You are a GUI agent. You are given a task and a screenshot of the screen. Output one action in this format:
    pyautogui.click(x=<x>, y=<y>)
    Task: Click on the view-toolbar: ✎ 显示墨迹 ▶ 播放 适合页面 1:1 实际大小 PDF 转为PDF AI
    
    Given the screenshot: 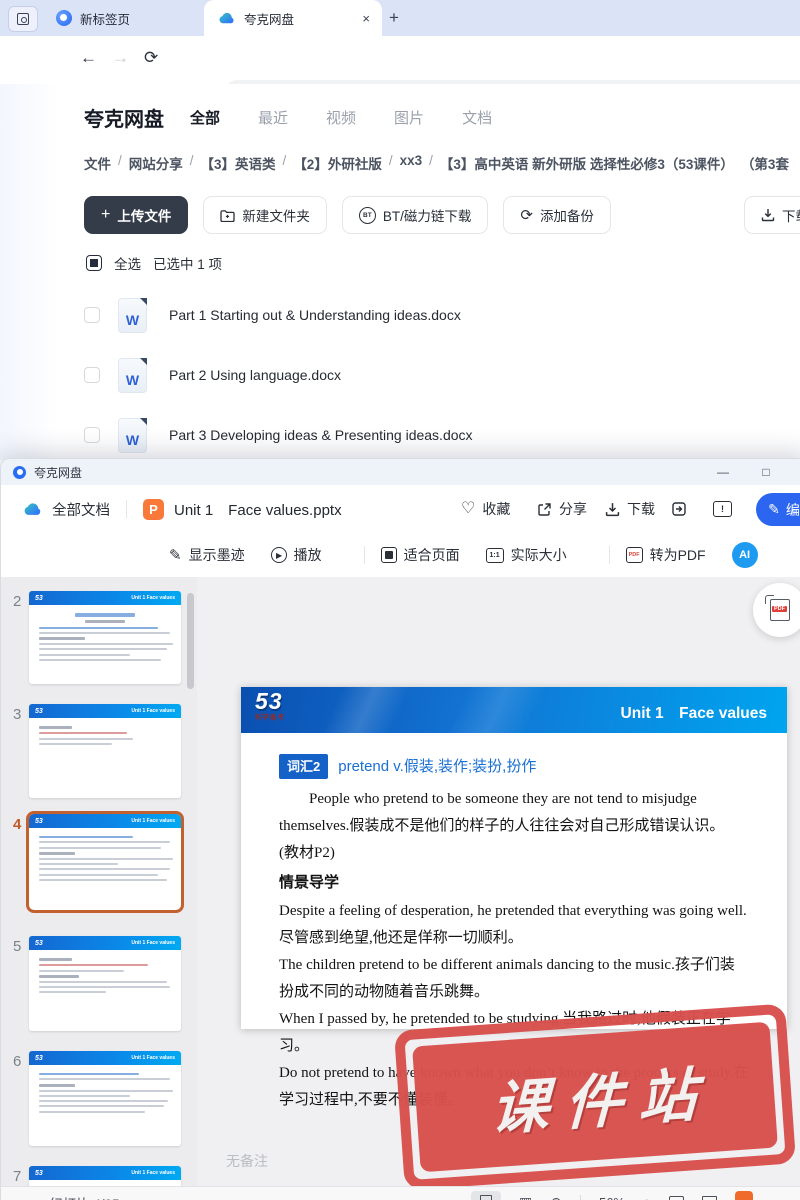 What is the action you would take?
    pyautogui.click(x=400, y=555)
    